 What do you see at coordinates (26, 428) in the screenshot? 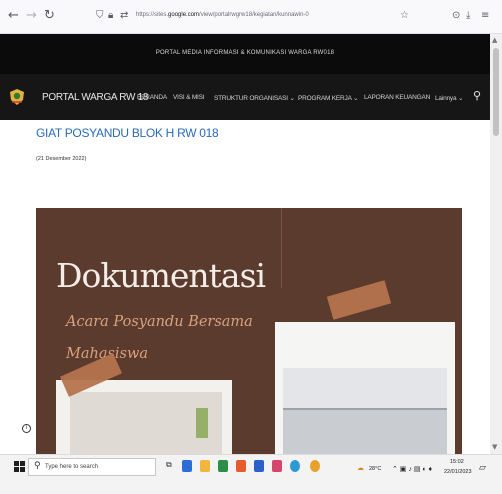
I see `info-icon: i` at bounding box center [26, 428].